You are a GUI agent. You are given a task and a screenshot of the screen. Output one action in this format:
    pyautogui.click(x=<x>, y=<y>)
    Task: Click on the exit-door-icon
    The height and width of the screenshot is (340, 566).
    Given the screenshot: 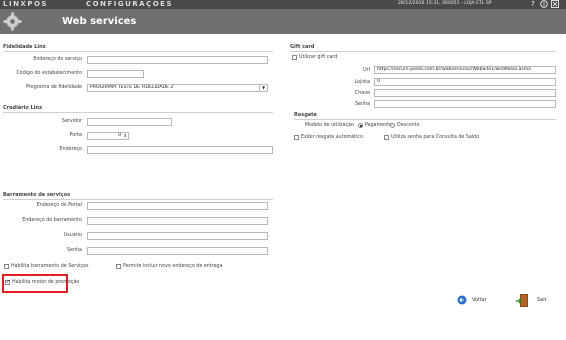 What is the action you would take?
    pyautogui.click(x=522, y=300)
    